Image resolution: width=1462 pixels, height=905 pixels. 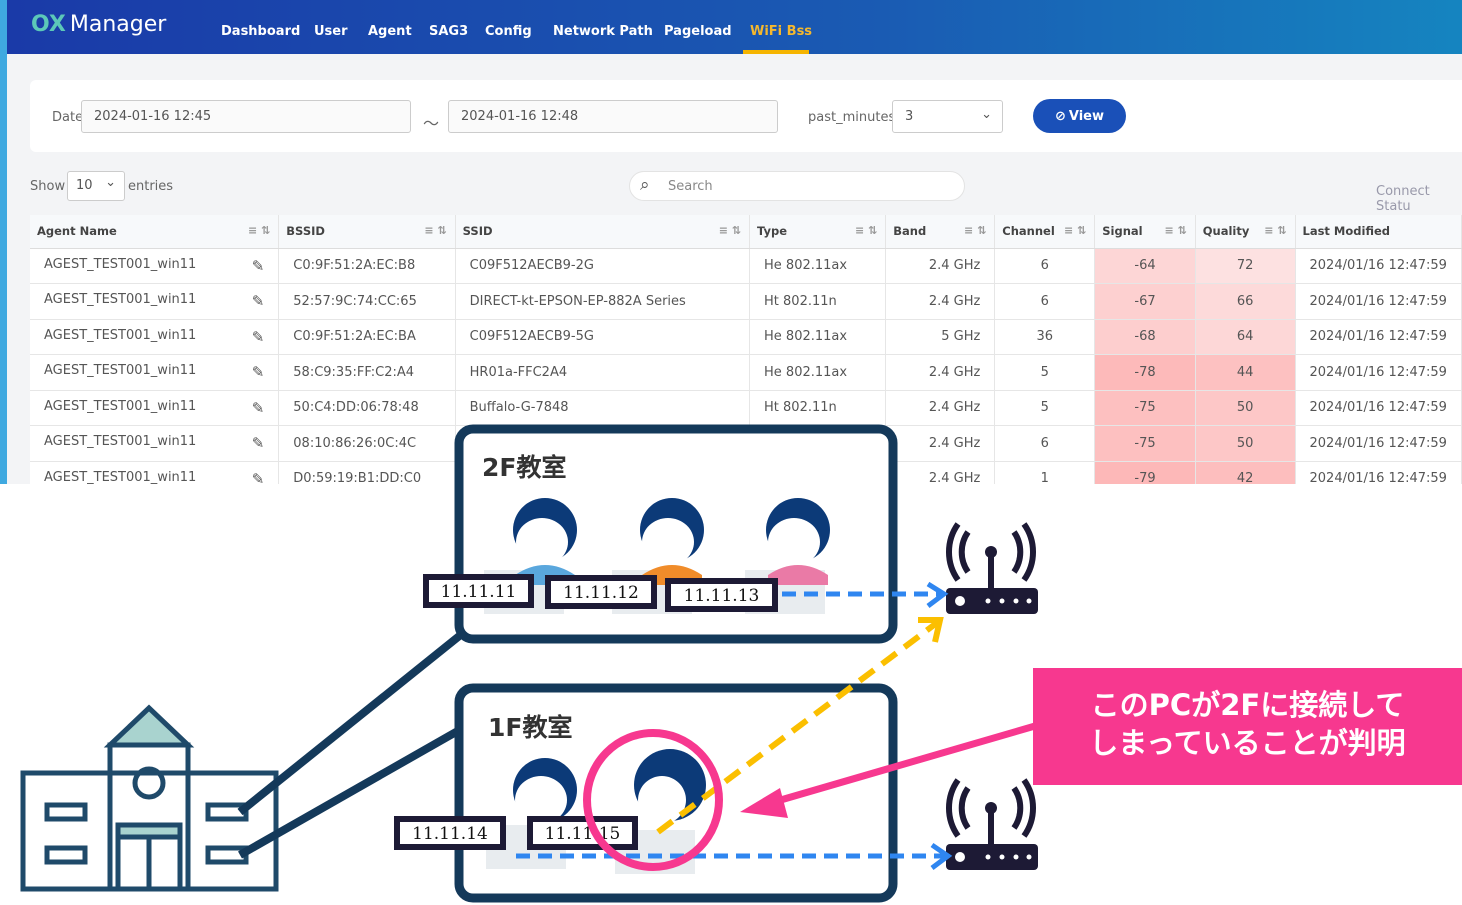 I want to click on table-cell: 50, so click(x=1245, y=408).